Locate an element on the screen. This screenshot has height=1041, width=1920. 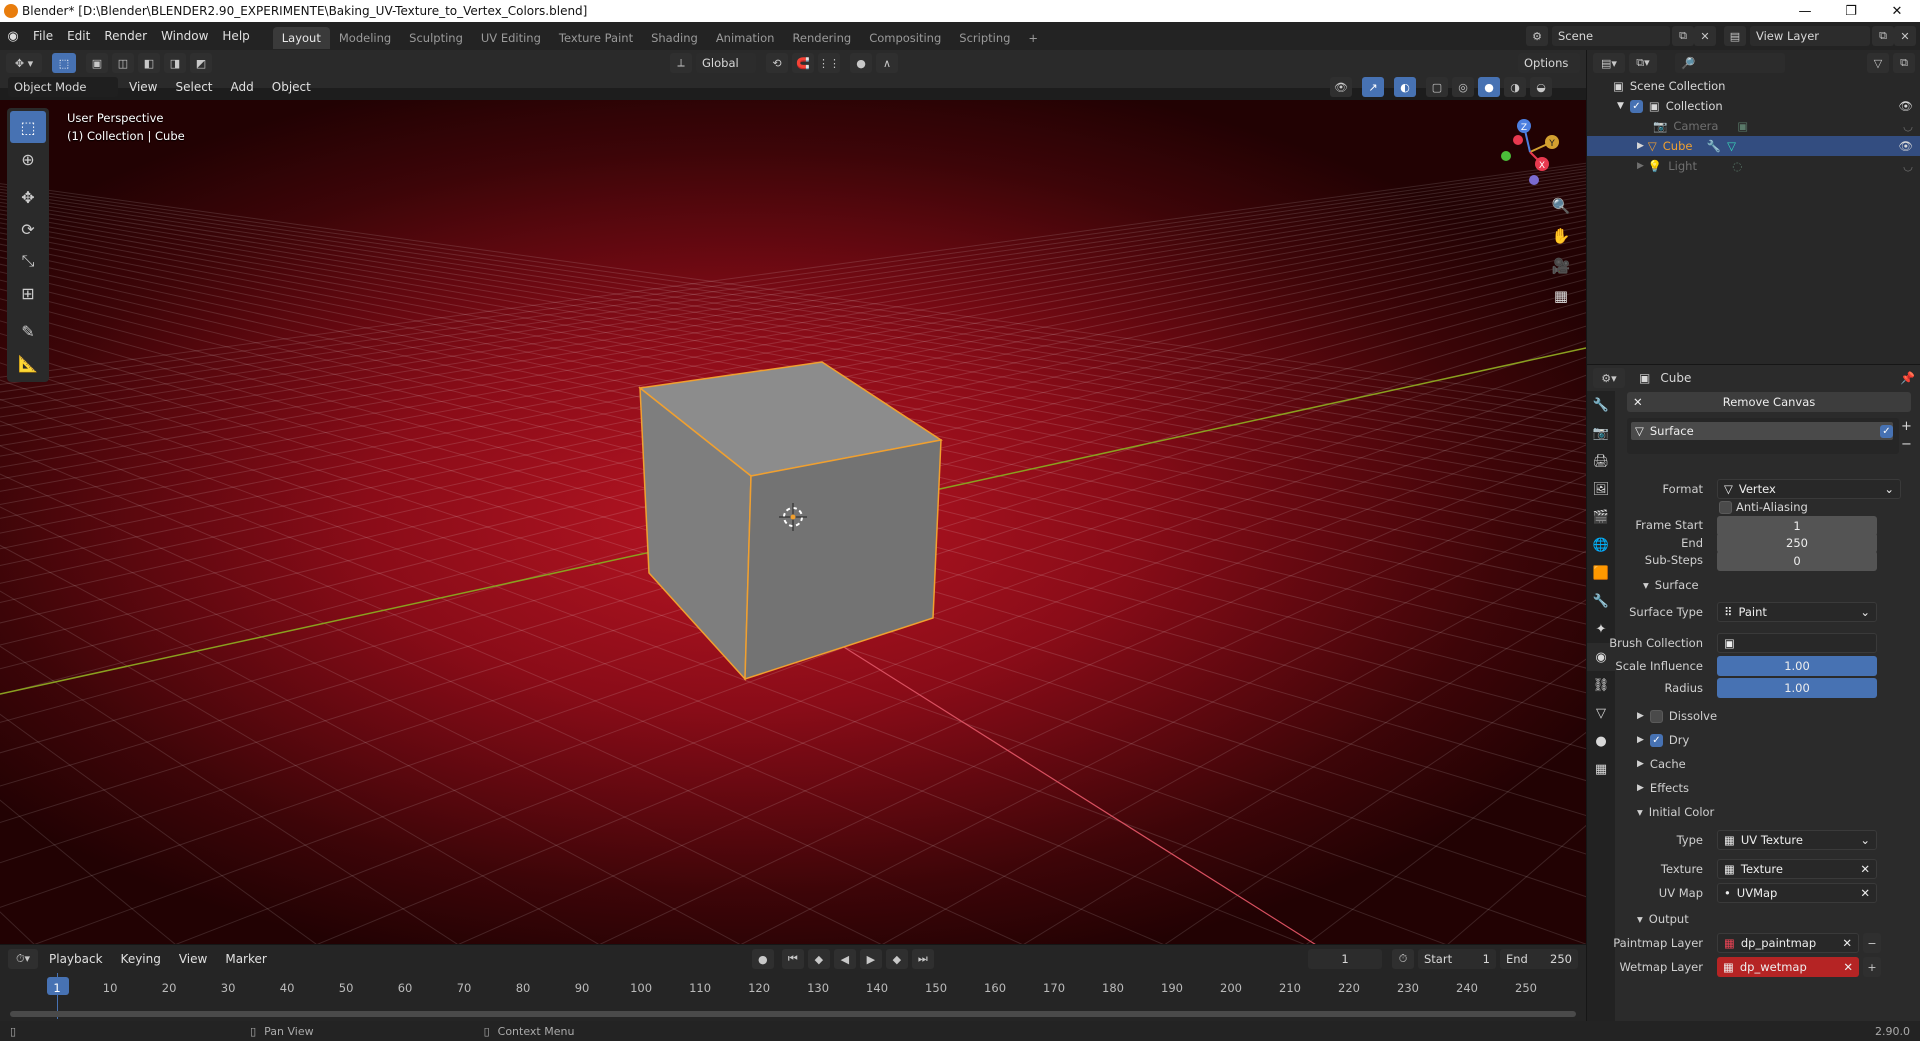
perspective-toggle-icon: ▦ is located at coordinates (1561, 296).